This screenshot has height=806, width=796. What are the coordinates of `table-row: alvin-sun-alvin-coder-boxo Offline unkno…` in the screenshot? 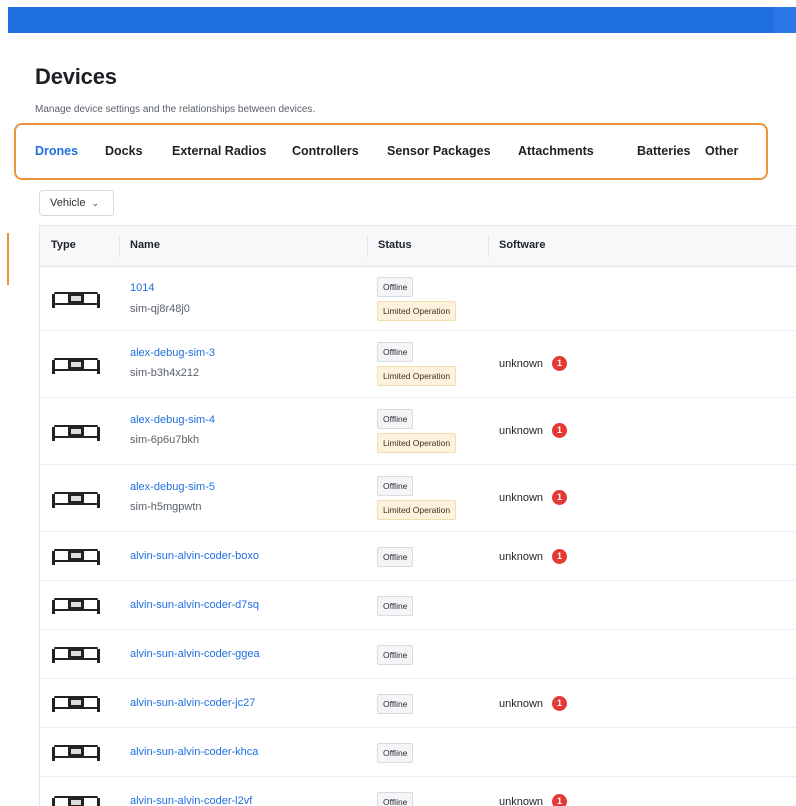 It's located at (418, 556).